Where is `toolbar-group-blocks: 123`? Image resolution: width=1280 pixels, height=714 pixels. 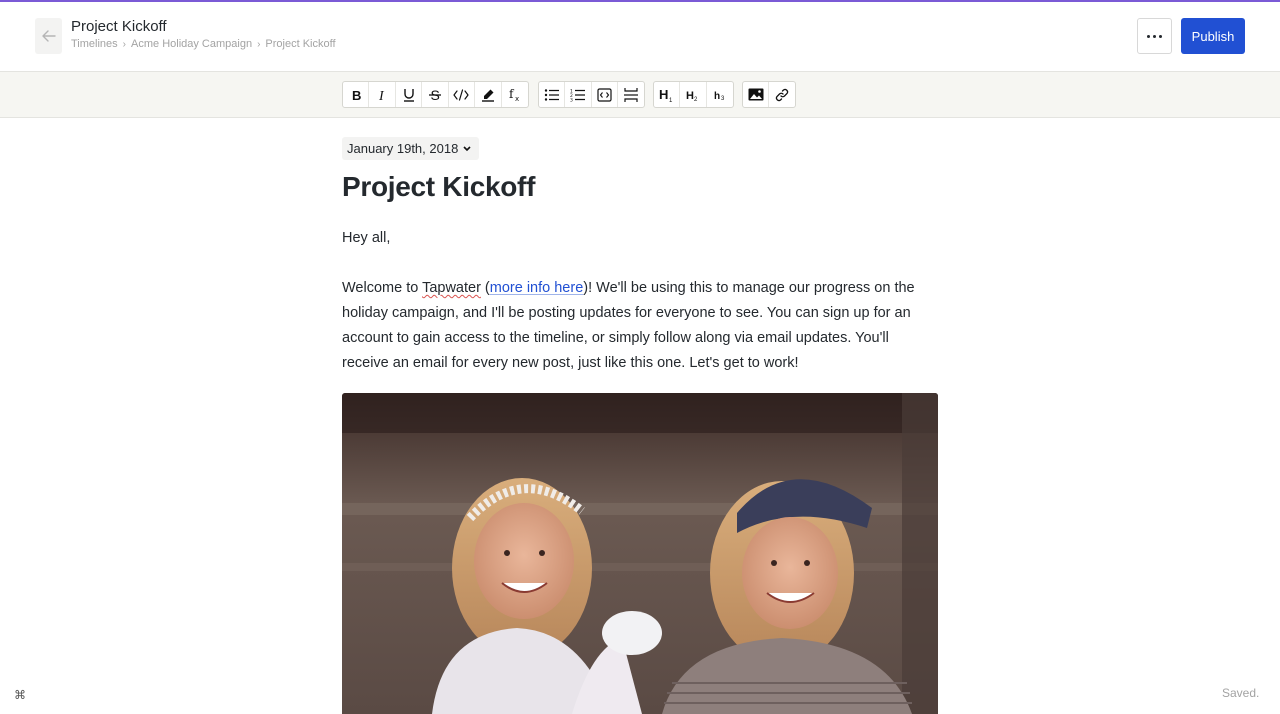 toolbar-group-blocks: 123 is located at coordinates (591, 94).